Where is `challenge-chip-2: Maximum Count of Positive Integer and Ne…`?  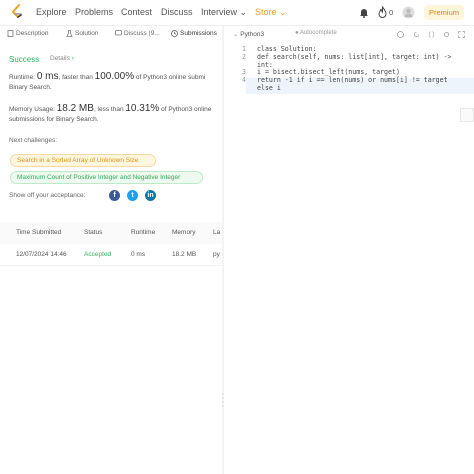 challenge-chip-2: Maximum Count of Positive Integer and Ne… is located at coordinates (106, 177).